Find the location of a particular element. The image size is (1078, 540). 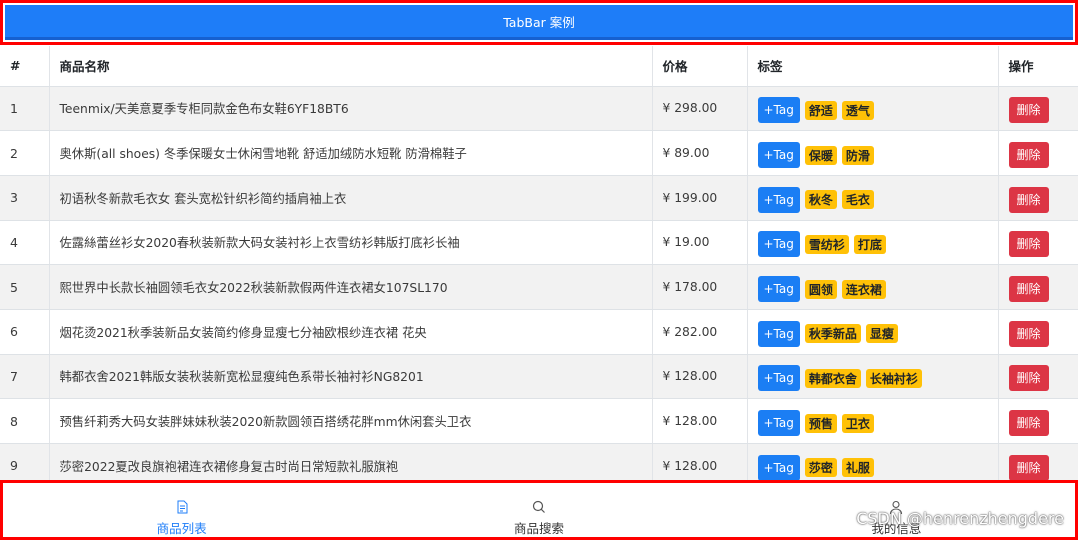

goods-price: ¥ 282.00 is located at coordinates (700, 332).